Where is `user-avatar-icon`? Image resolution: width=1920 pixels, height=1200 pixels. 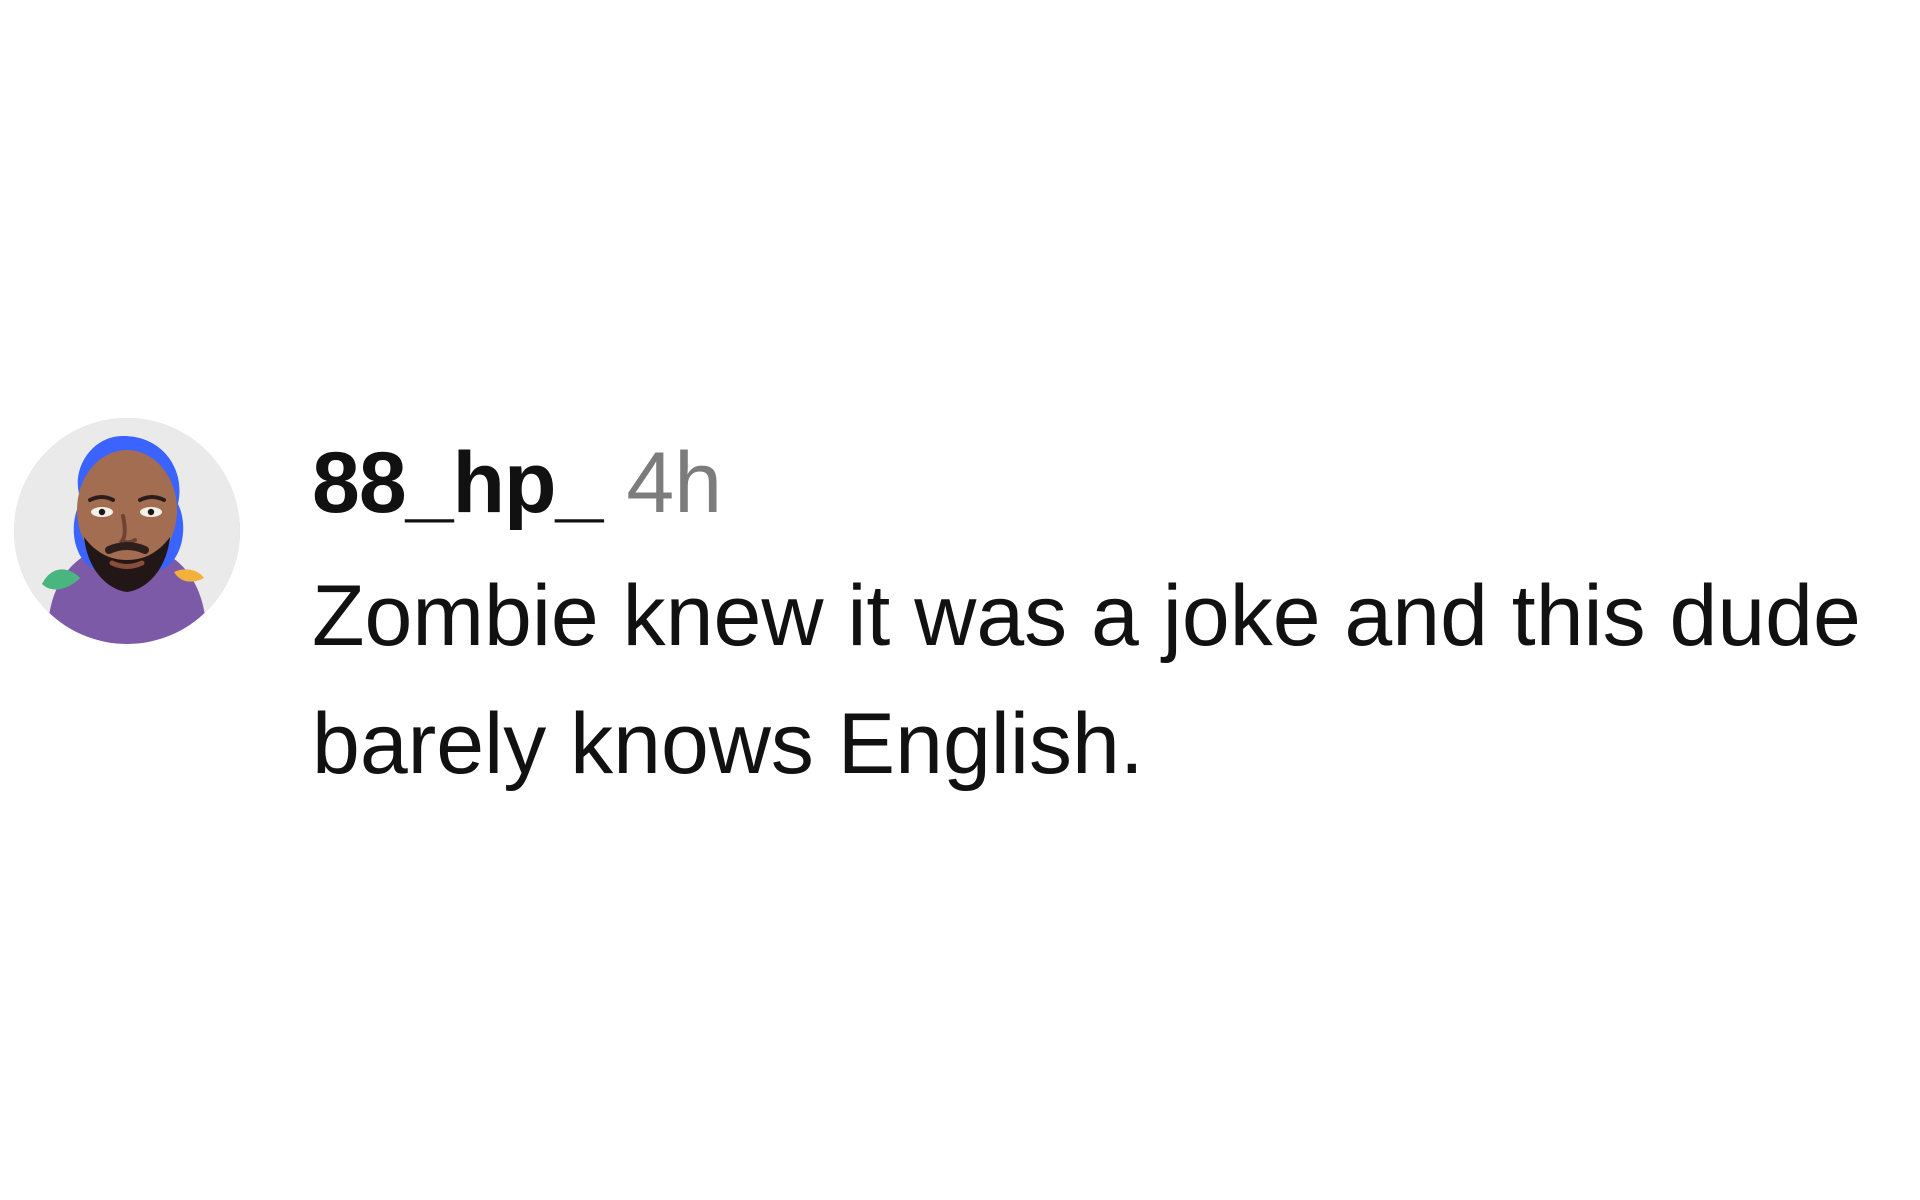
user-avatar-icon is located at coordinates (127, 531).